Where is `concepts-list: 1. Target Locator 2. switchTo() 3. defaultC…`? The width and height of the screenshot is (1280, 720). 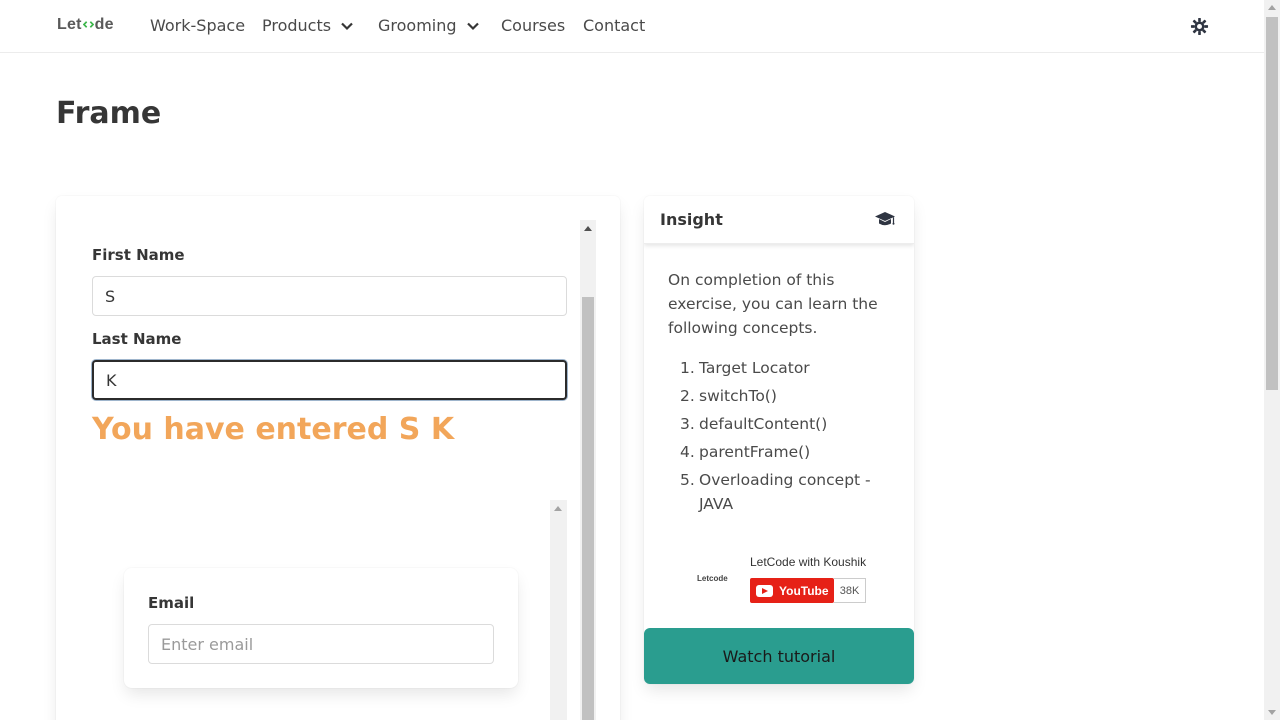
concepts-list: 1. Target Locator 2. switchTo() 3. defaultC… is located at coordinates (780, 438).